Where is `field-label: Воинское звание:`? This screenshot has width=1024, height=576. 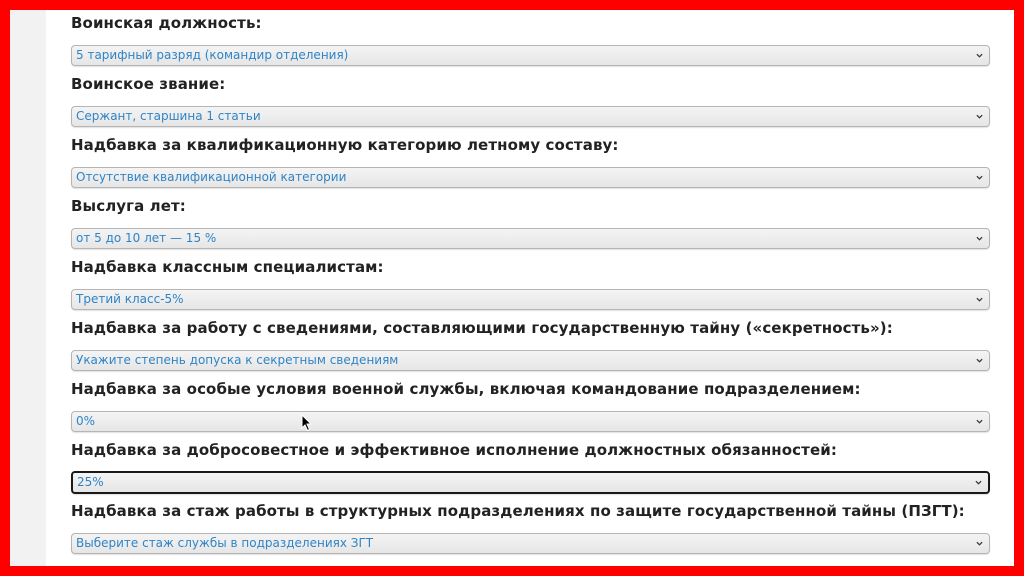 field-label: Воинское звание: is located at coordinates (148, 84).